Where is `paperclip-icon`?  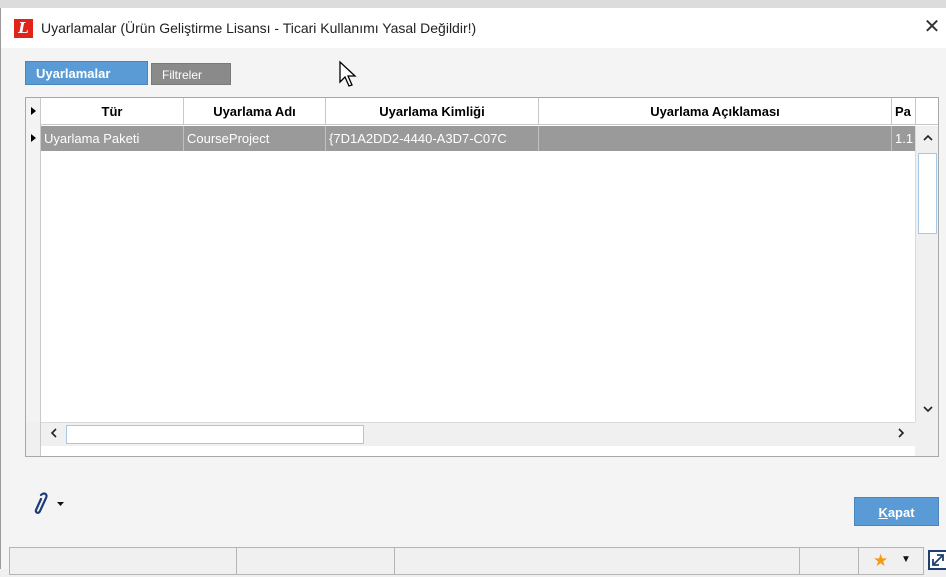
paperclip-icon is located at coordinates (49, 503).